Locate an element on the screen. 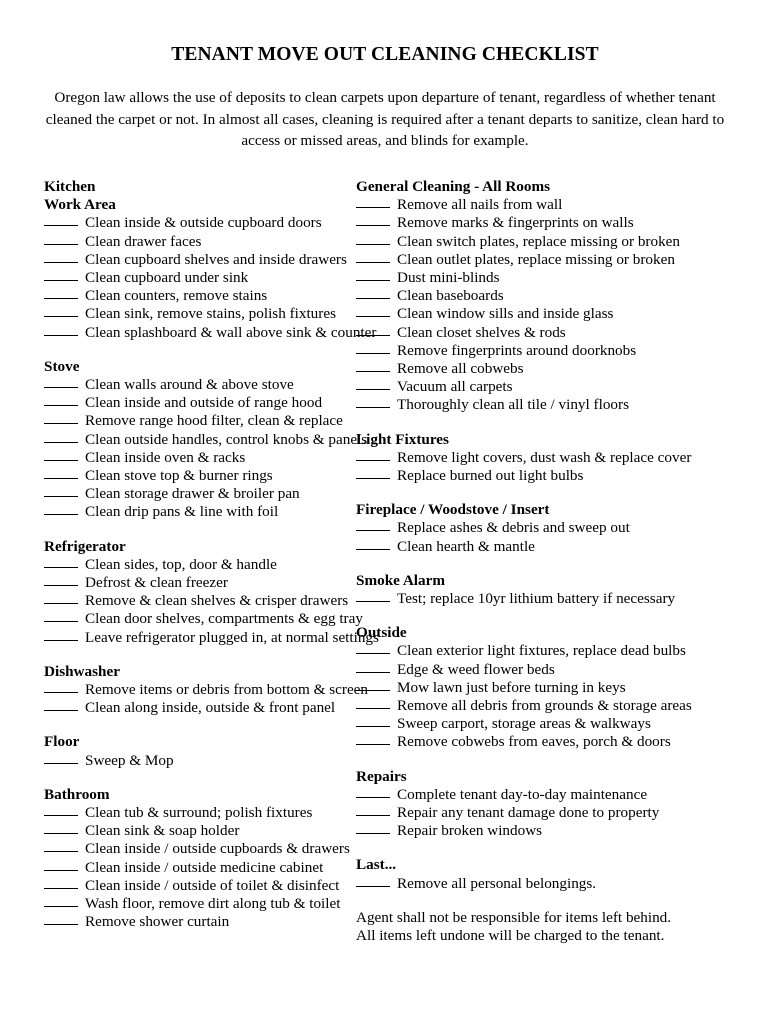 The image size is (770, 1024). checklist-item: Vacuum all carpets is located at coordinates (543, 387).